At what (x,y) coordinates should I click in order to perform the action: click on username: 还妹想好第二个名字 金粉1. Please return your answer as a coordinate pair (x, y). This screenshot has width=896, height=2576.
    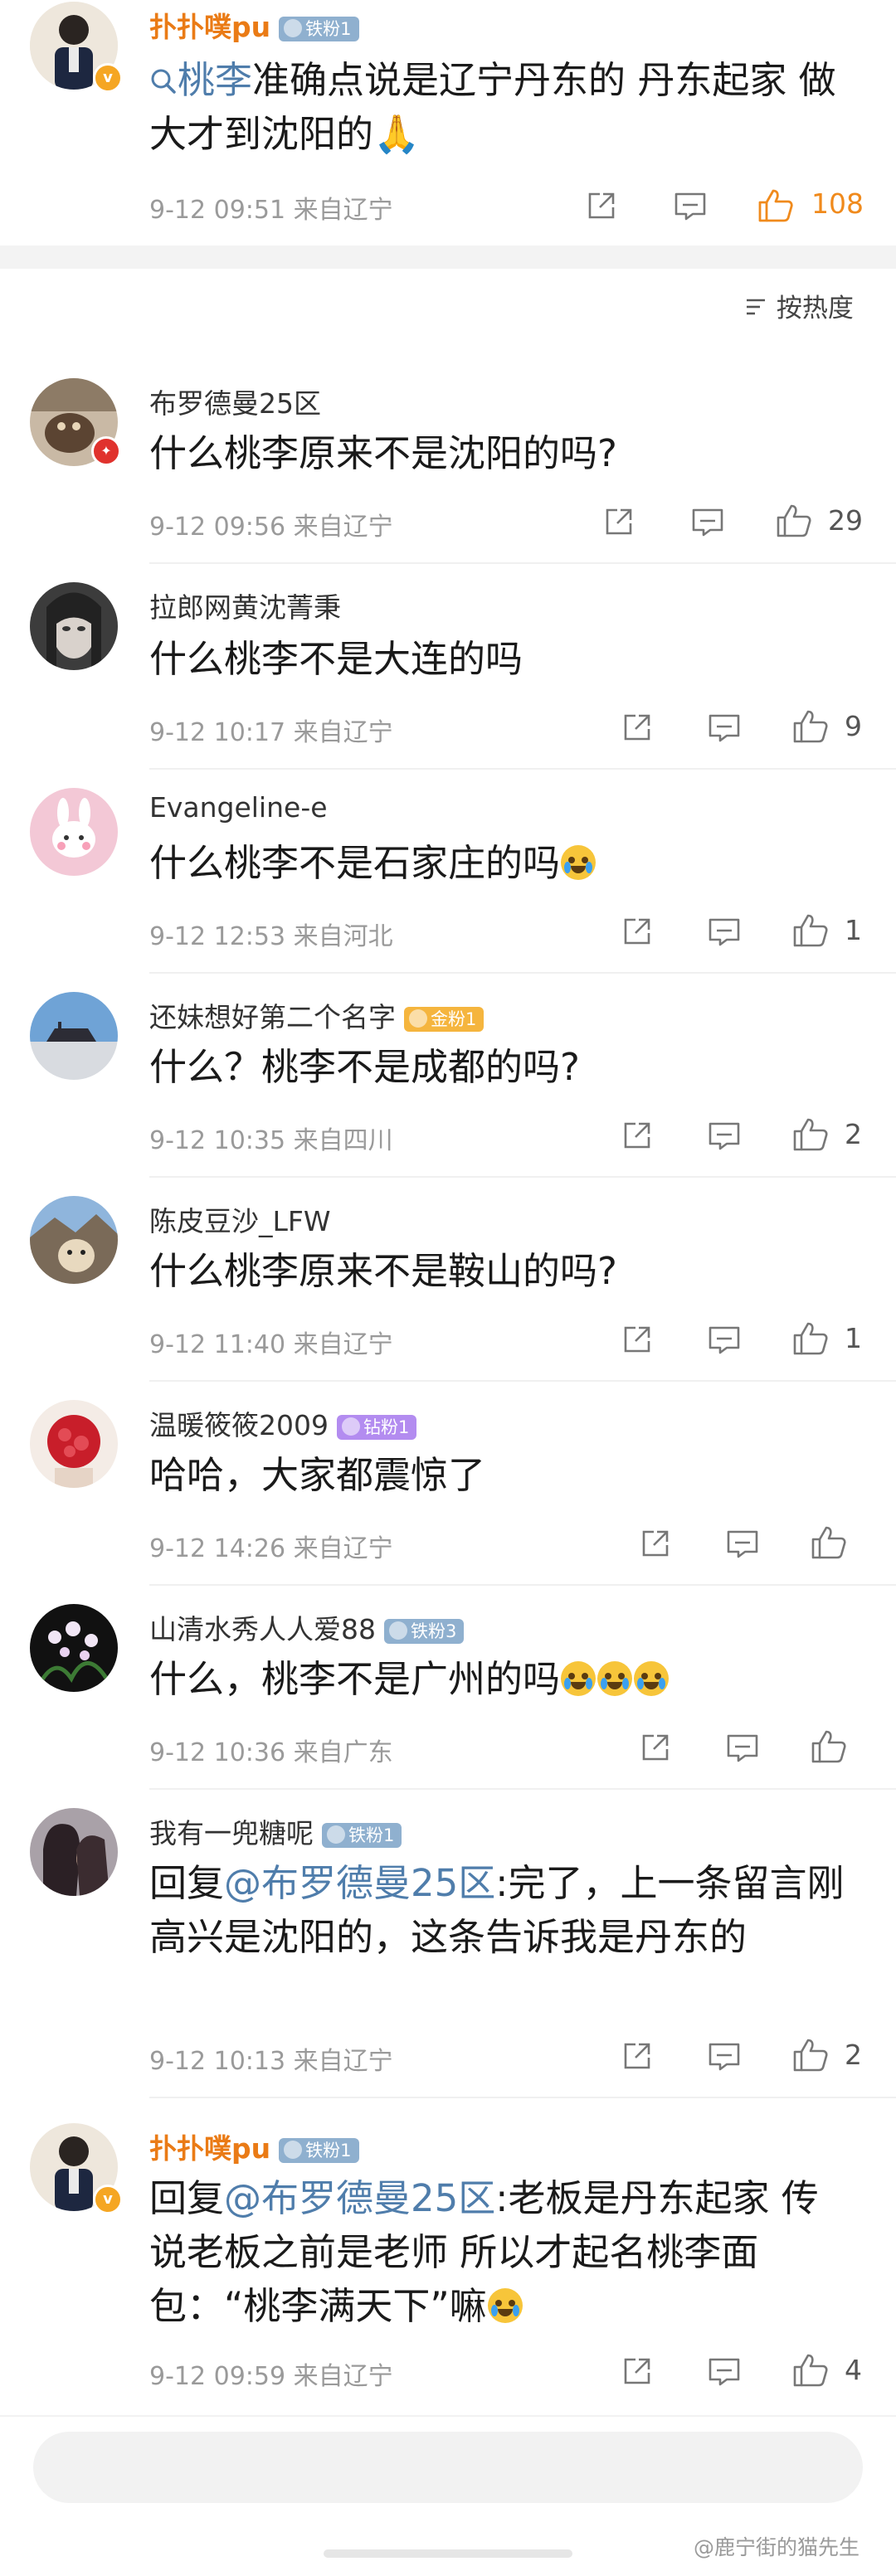
    Looking at the image, I should click on (317, 1015).